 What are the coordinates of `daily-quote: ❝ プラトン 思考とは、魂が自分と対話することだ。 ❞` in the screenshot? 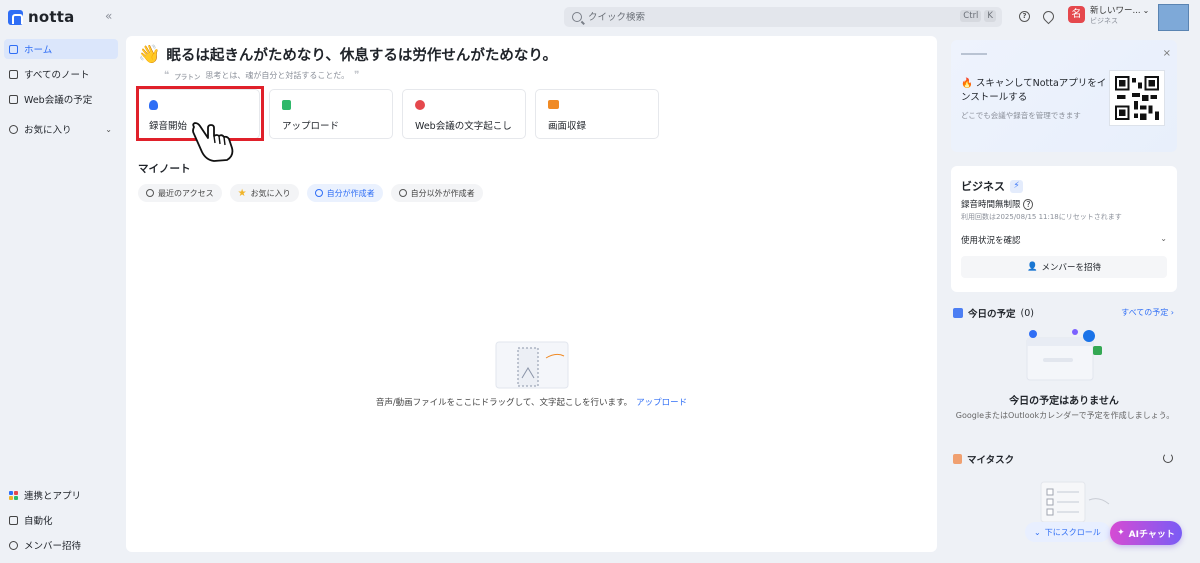 It's located at (262, 75).